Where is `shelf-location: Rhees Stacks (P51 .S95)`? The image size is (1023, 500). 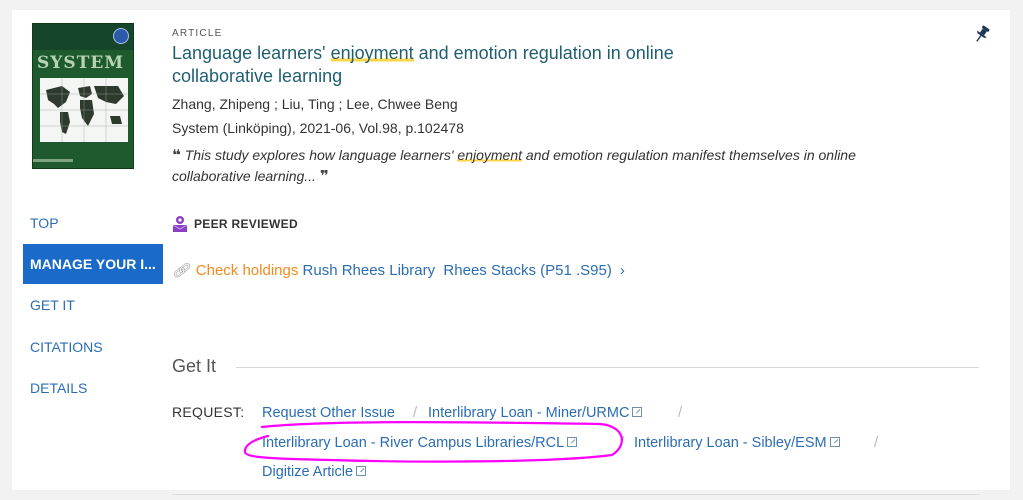
shelf-location: Rhees Stacks (P51 .S95) is located at coordinates (527, 270).